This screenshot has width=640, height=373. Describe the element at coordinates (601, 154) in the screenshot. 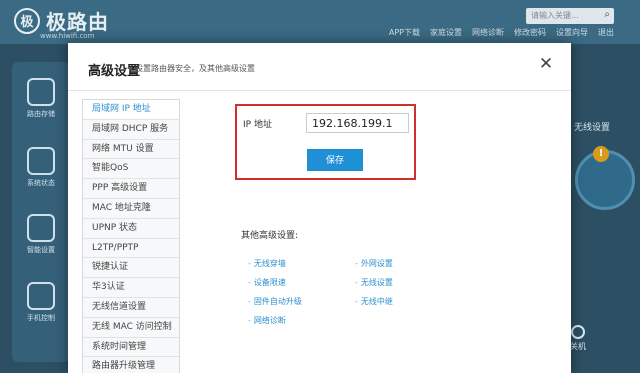

I see `alert-badge: !` at that location.